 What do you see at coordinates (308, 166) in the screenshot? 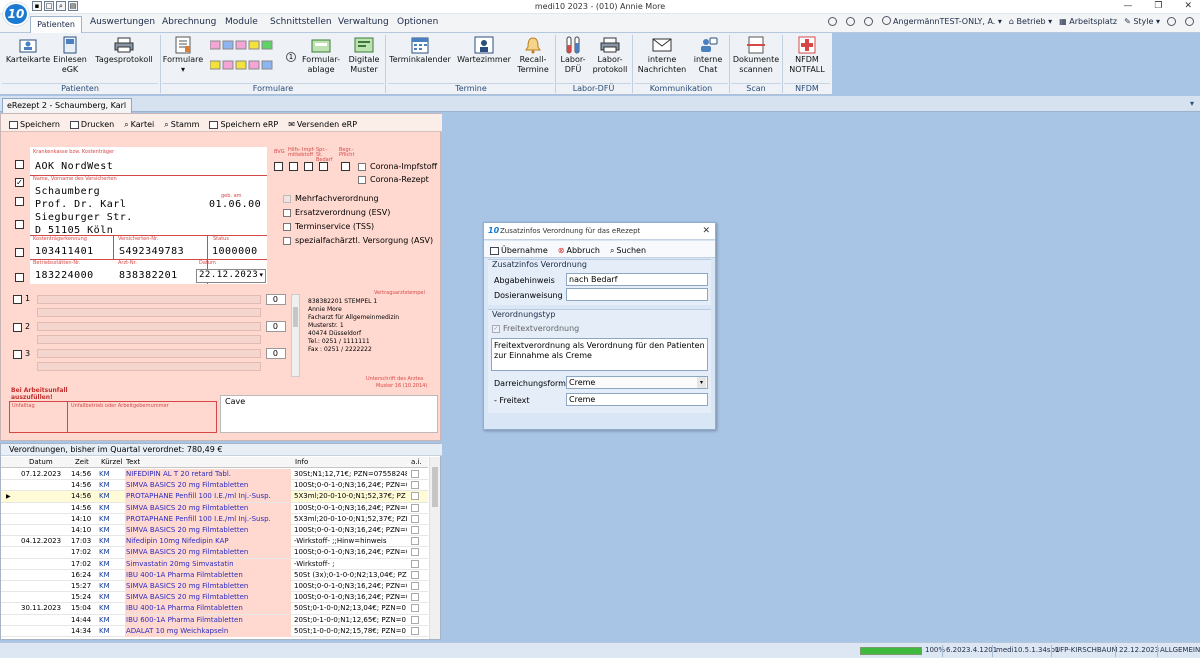
I see `impfstoff-checkbox` at bounding box center [308, 166].